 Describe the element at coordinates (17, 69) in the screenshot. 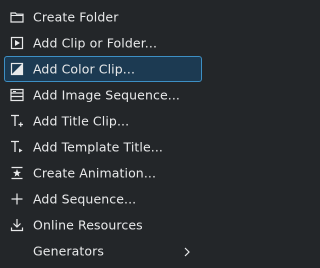

I see `color-clip-icon` at that location.